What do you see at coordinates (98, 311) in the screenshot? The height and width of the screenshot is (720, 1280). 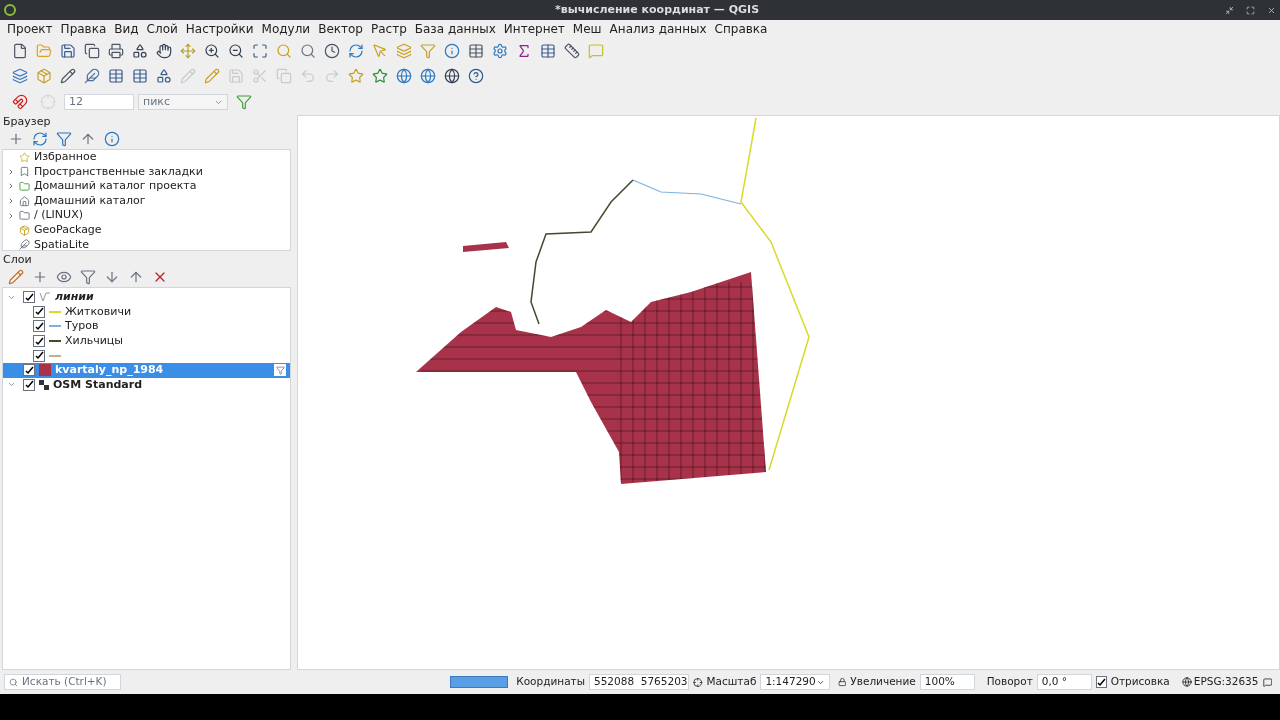 I see `layer-name: Житковичи` at bounding box center [98, 311].